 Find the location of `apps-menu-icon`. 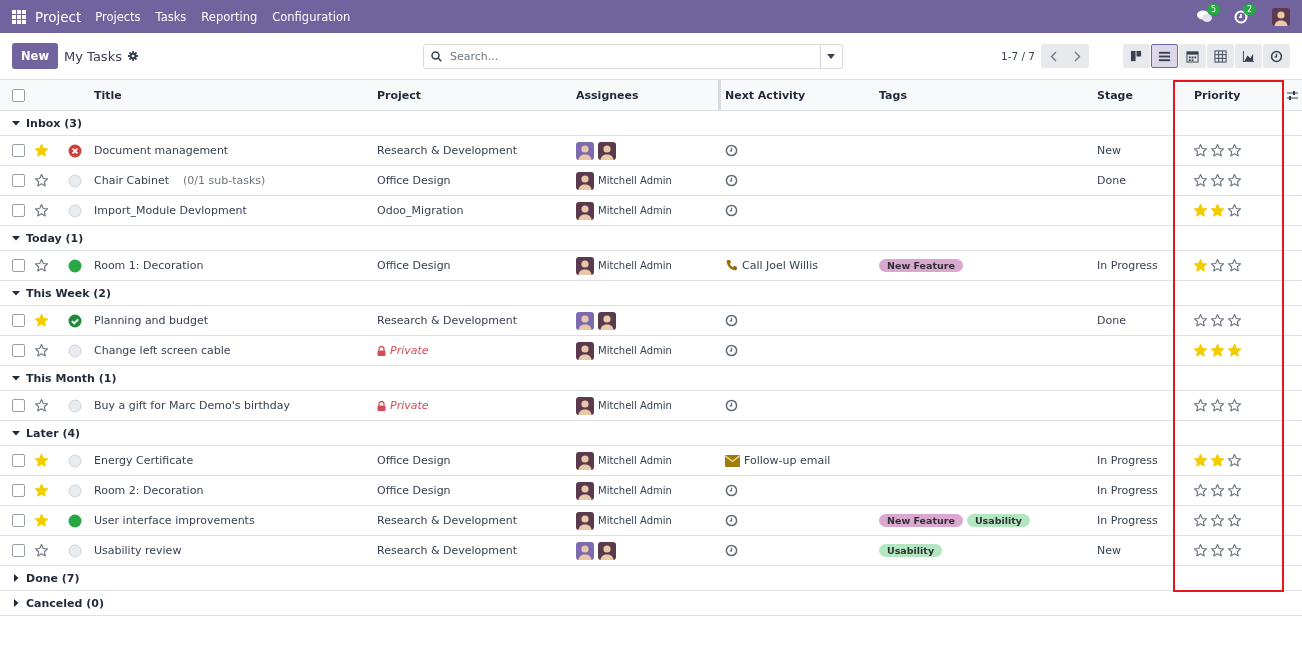

apps-menu-icon is located at coordinates (19, 16).